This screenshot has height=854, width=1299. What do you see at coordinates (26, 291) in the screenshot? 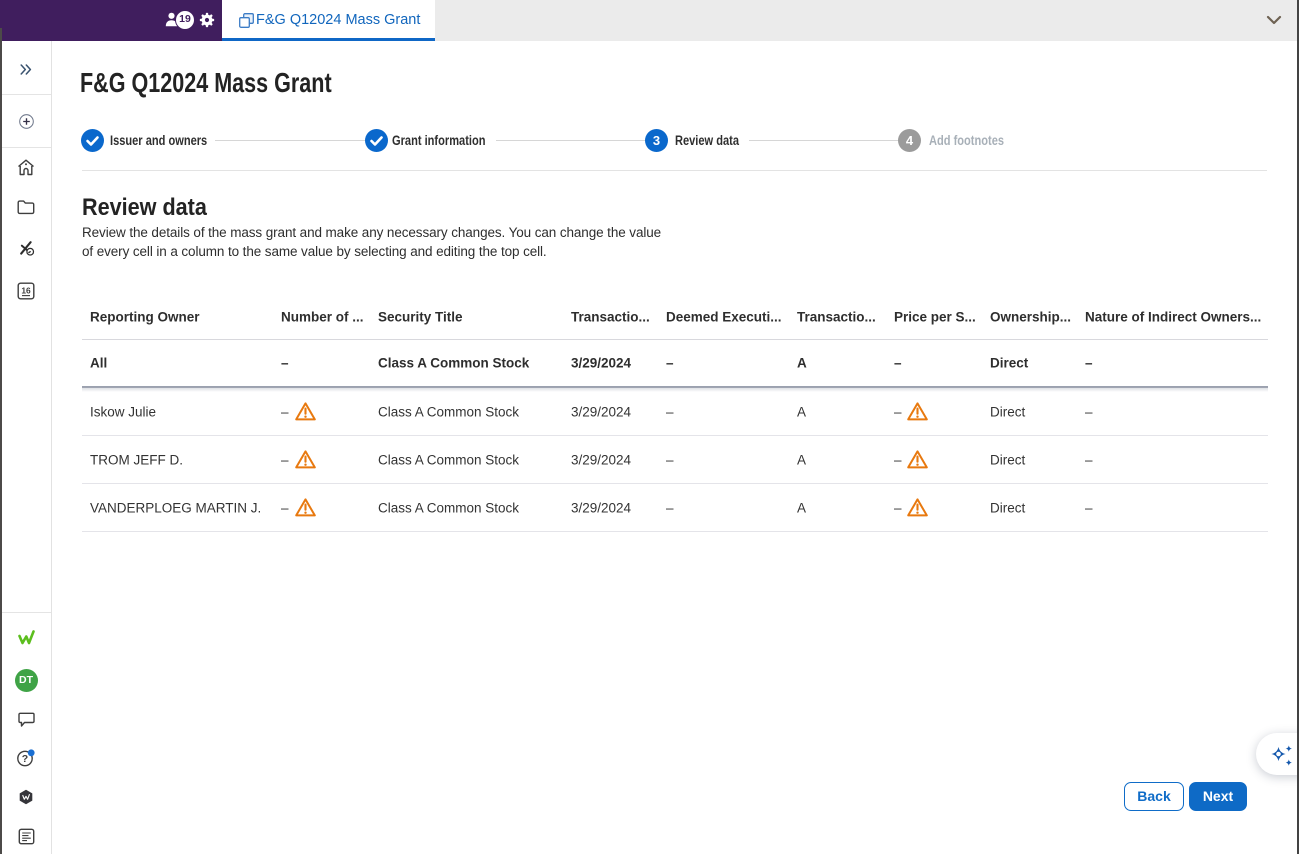
I see `svg-text: 16` at bounding box center [26, 291].